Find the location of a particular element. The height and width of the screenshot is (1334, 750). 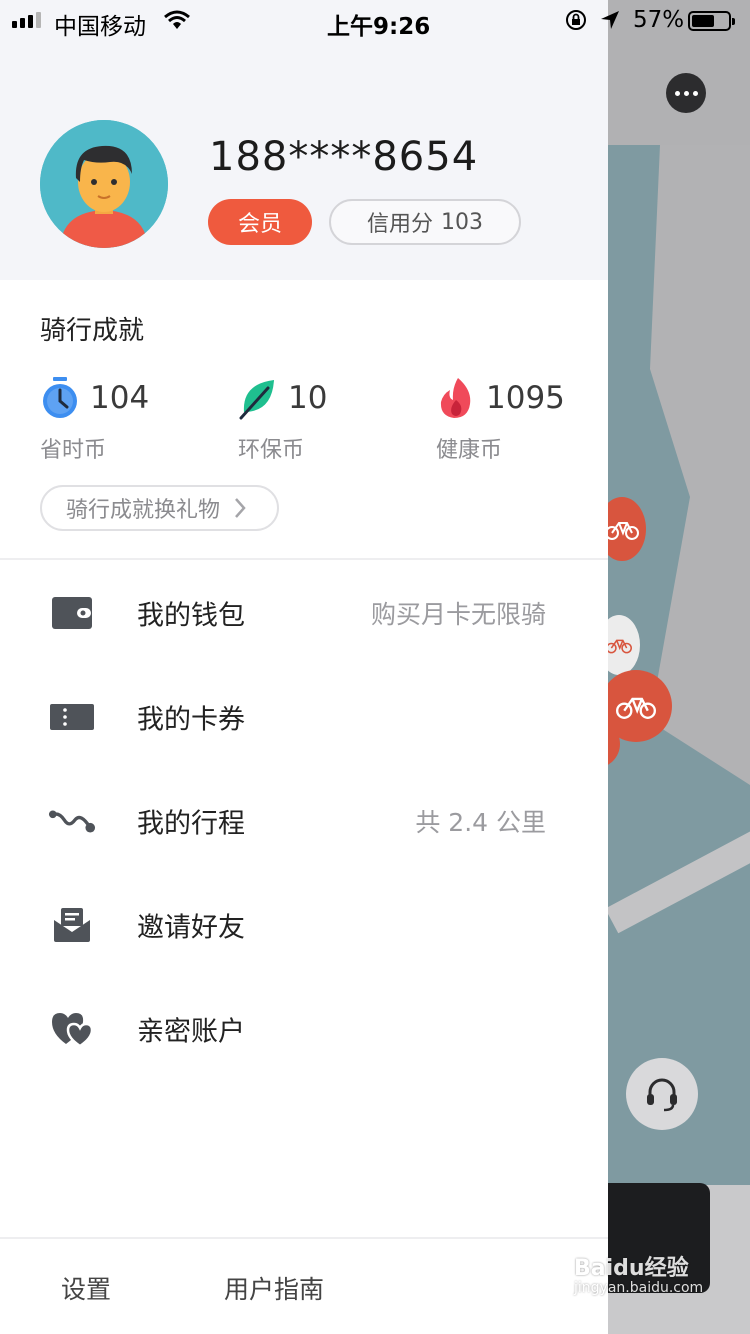

credit-label: 信用分 is located at coordinates (399, 224).